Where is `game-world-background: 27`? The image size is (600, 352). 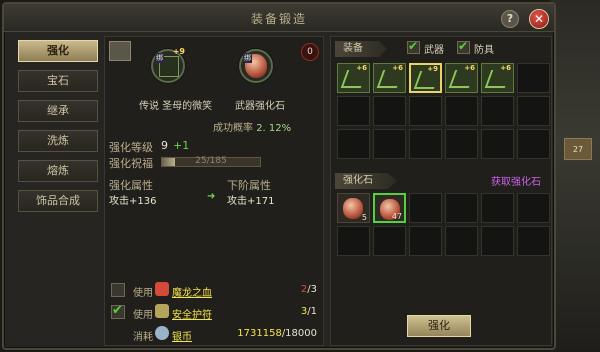 game-world-background: 27 is located at coordinates (575, 176).